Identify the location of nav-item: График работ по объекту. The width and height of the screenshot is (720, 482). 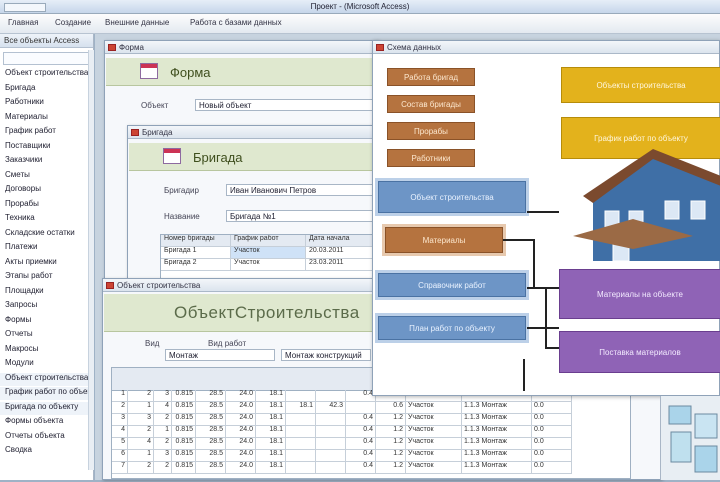
(46, 393).